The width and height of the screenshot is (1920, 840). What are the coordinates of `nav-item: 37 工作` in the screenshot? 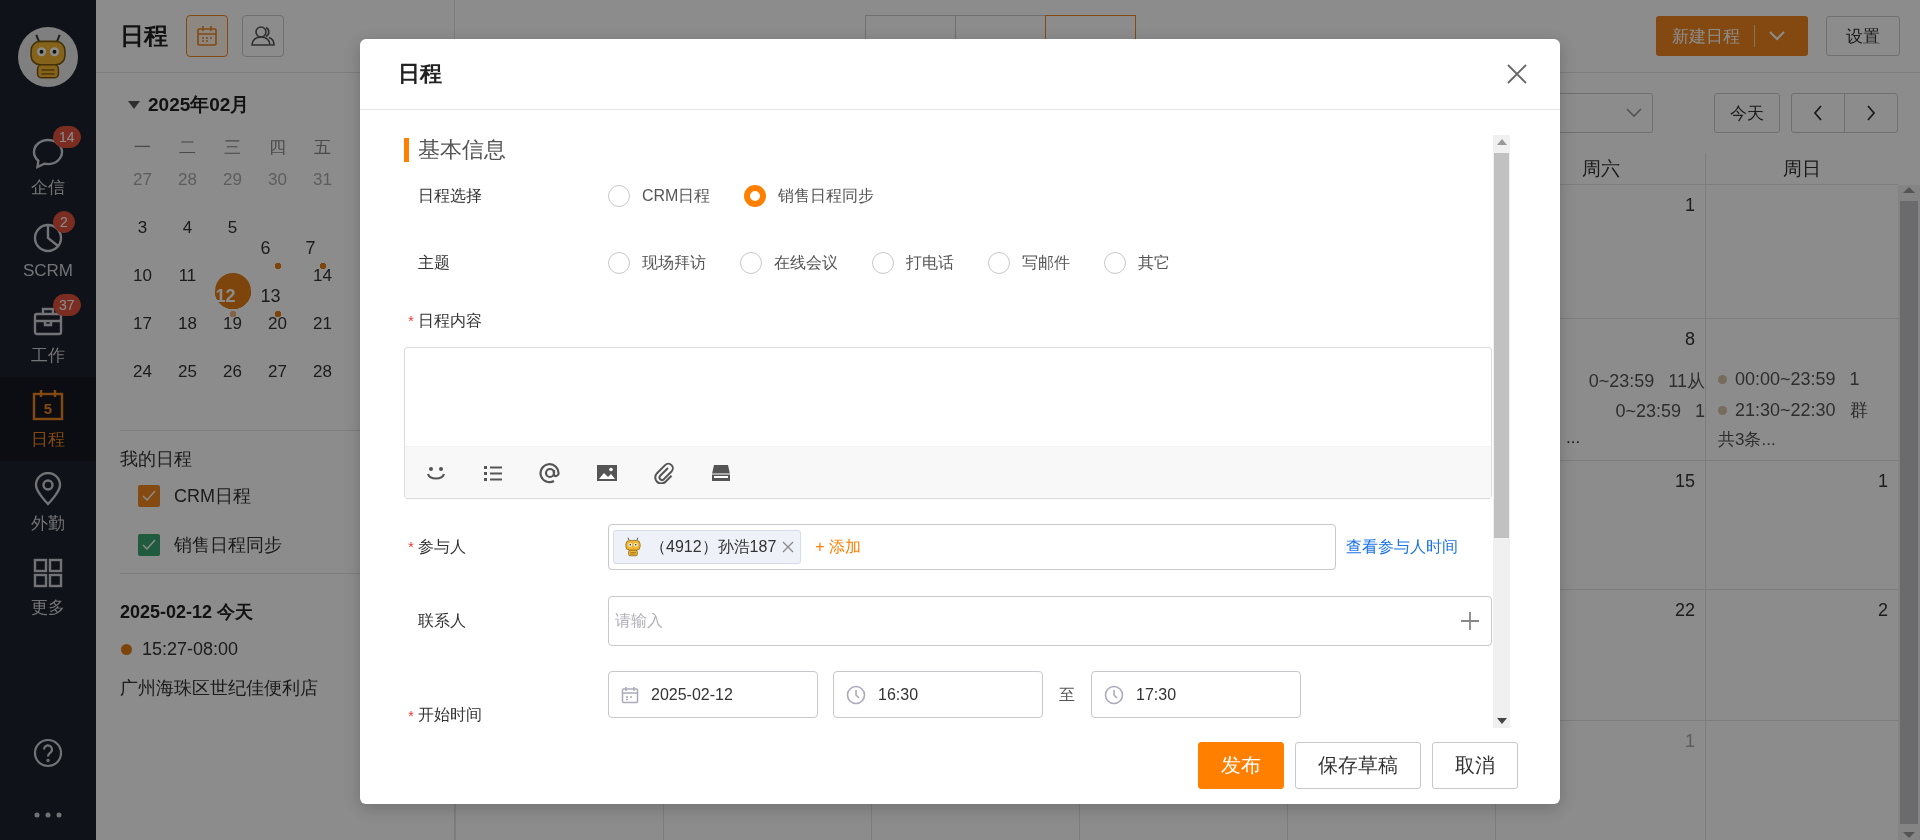 It's located at (48, 335).